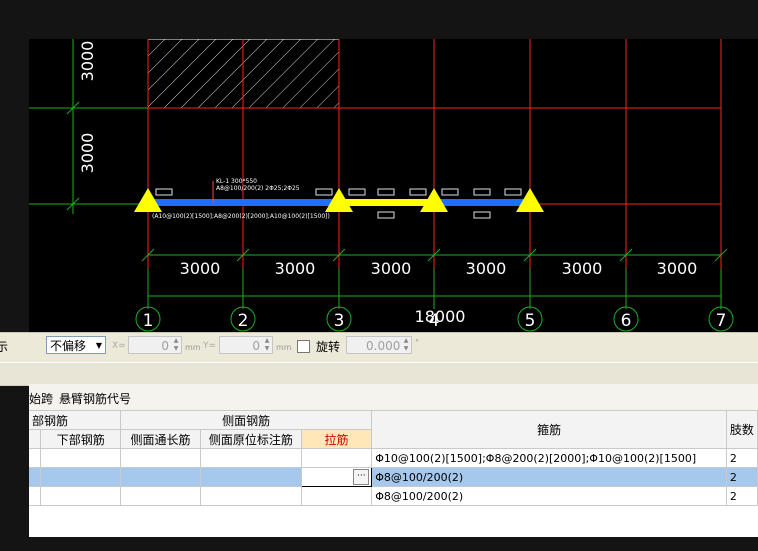  I want to click on header-blank, so click(35, 439).